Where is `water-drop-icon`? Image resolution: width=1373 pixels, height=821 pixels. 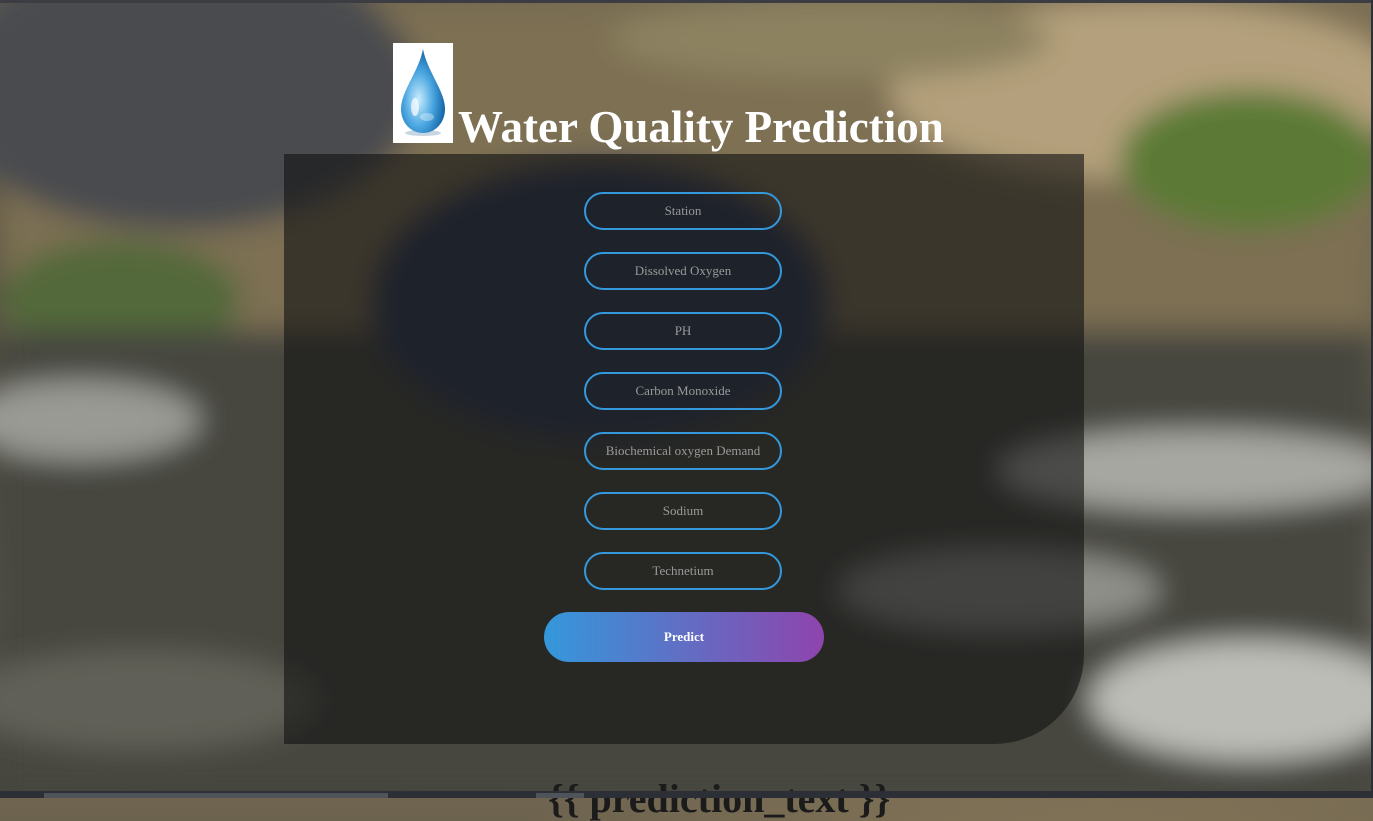
water-drop-icon is located at coordinates (423, 92).